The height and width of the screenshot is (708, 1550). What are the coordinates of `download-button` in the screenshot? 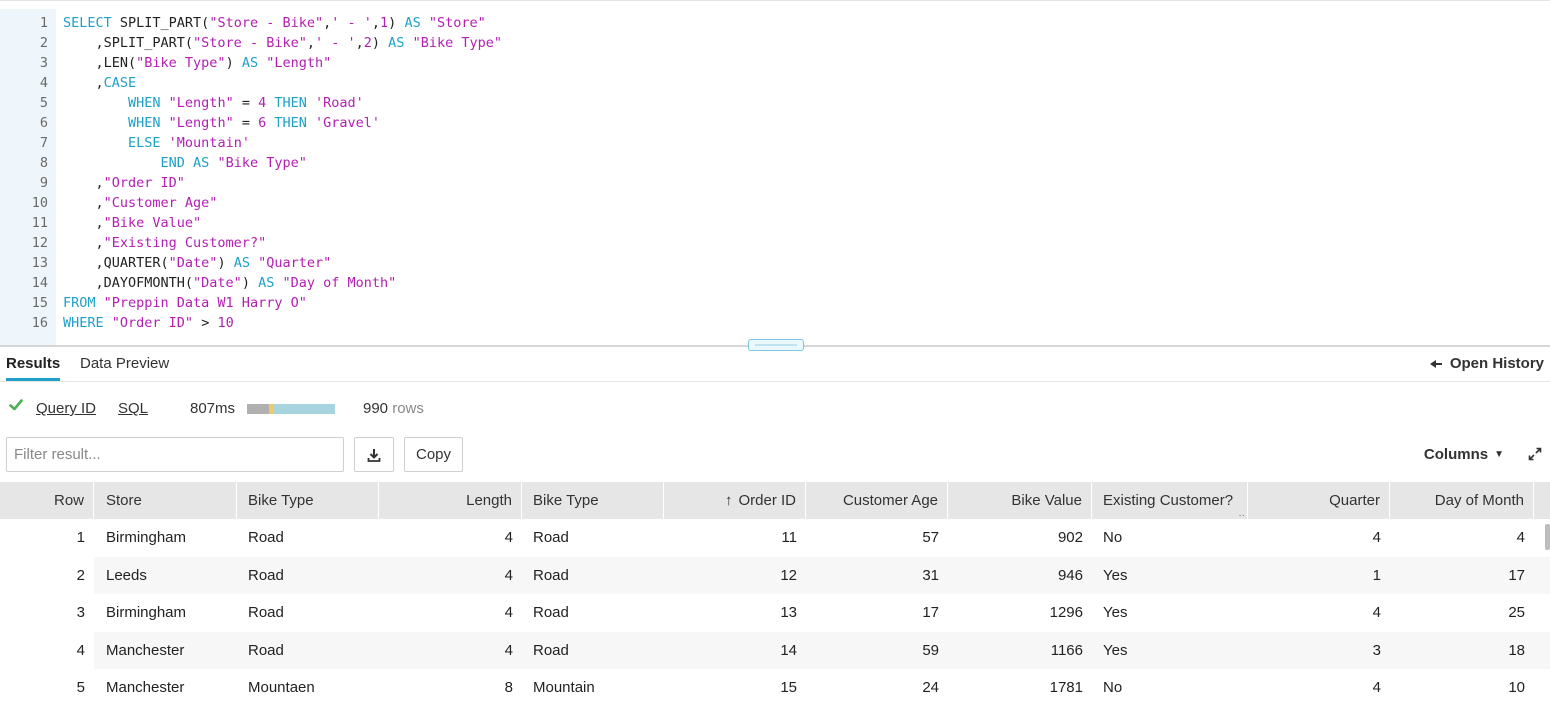 It's located at (374, 454).